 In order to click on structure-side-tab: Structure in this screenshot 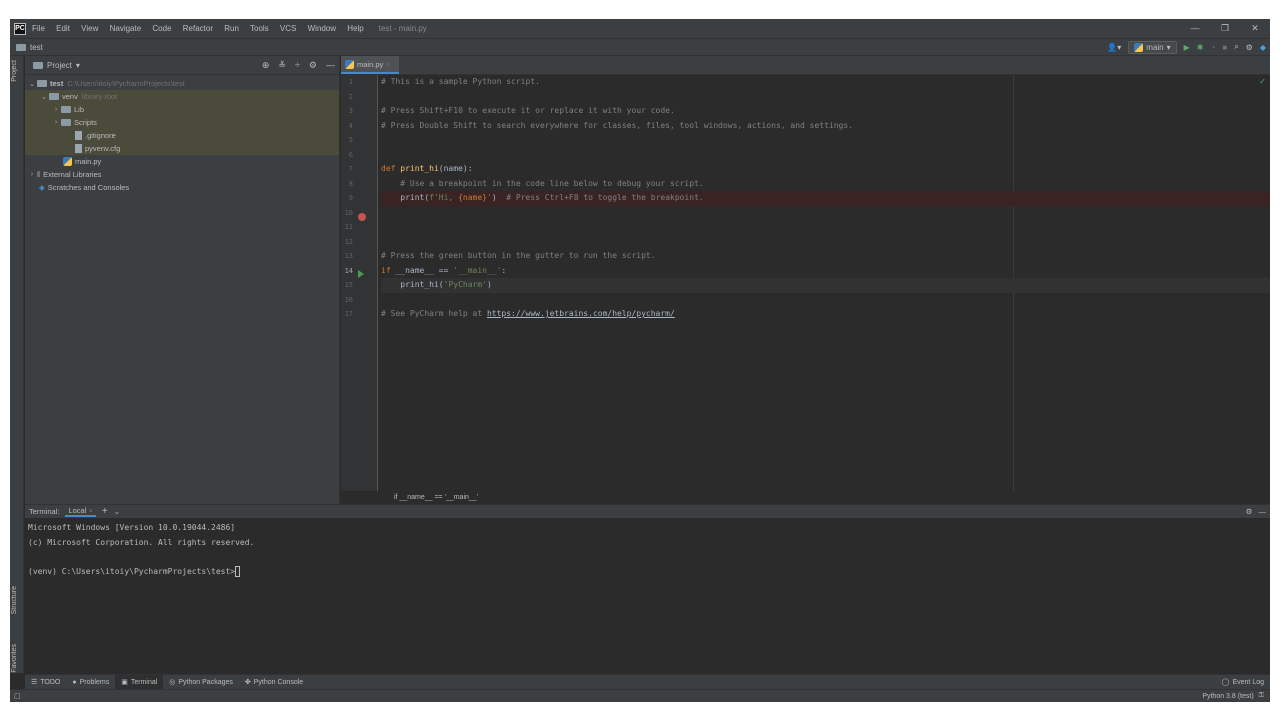, I will do `click(14, 600)`.